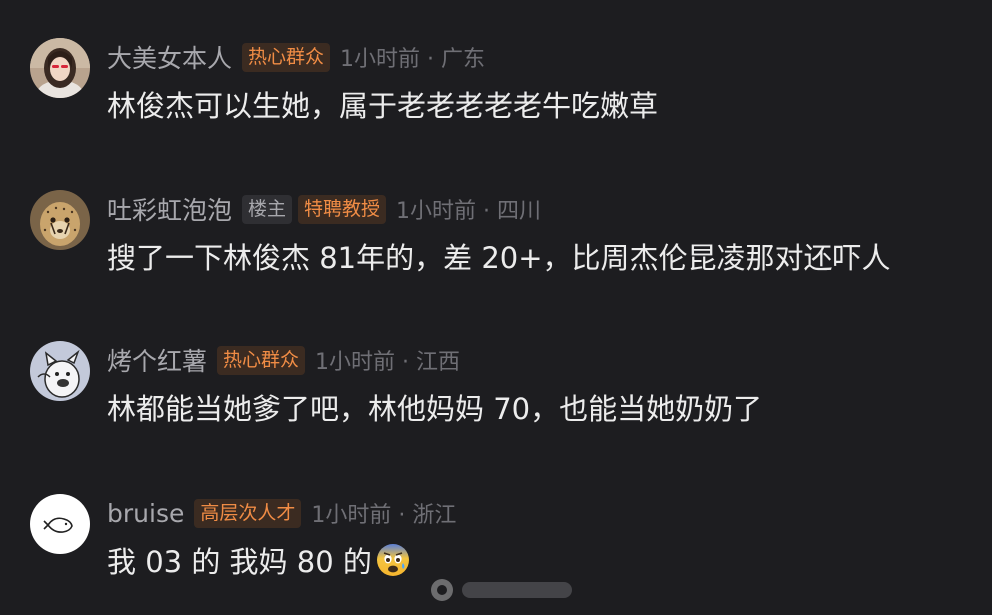  Describe the element at coordinates (469, 211) in the screenshot. I see `comment-time-location: 1小时前 · 四川` at that location.